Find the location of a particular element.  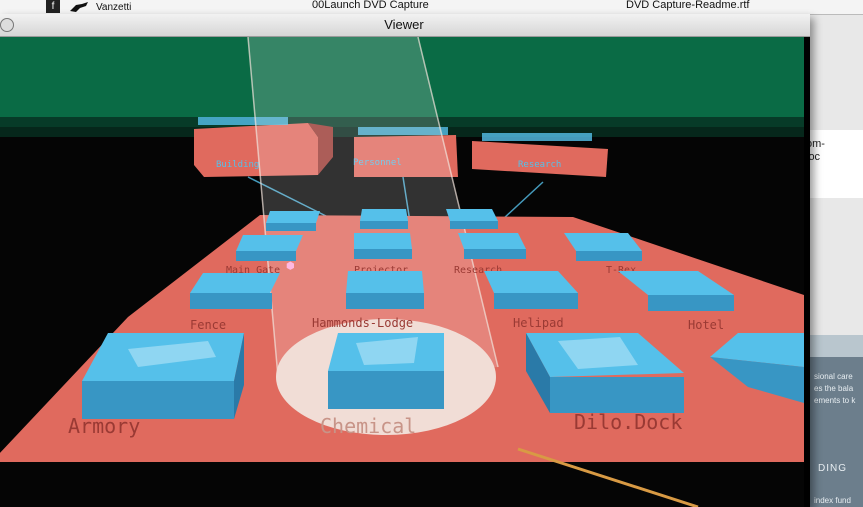

background-dinosaur-icon is located at coordinates (79, 7).